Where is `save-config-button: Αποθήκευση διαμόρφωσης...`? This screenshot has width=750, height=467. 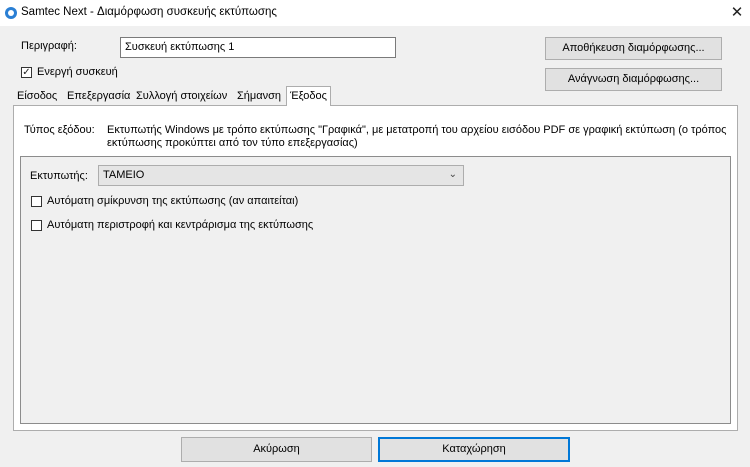
save-config-button: Αποθήκευση διαμόρφωσης... is located at coordinates (633, 48).